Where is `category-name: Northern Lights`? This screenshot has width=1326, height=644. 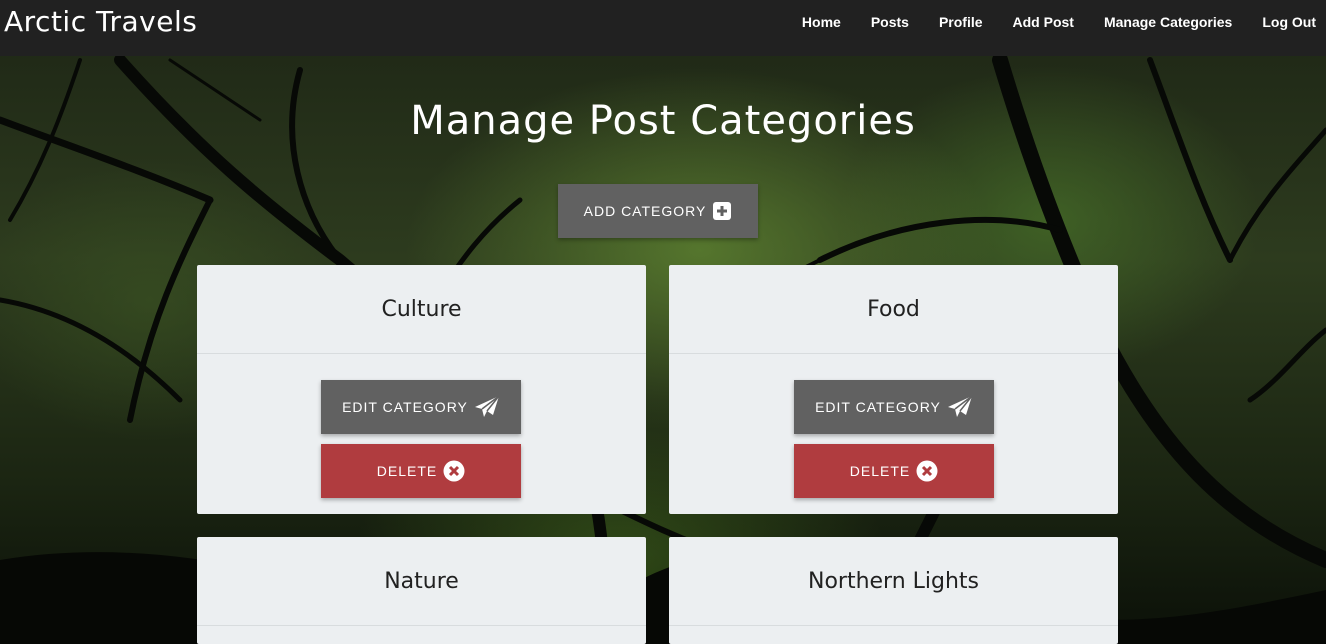 category-name: Northern Lights is located at coordinates (893, 581).